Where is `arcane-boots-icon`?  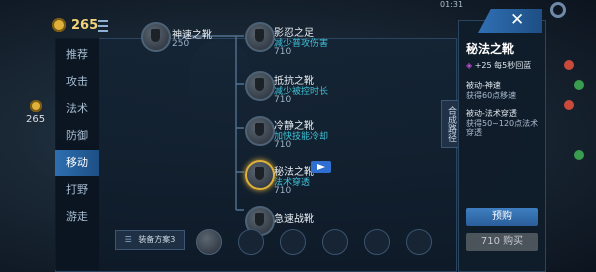 arcane-boots-icon is located at coordinates (260, 175).